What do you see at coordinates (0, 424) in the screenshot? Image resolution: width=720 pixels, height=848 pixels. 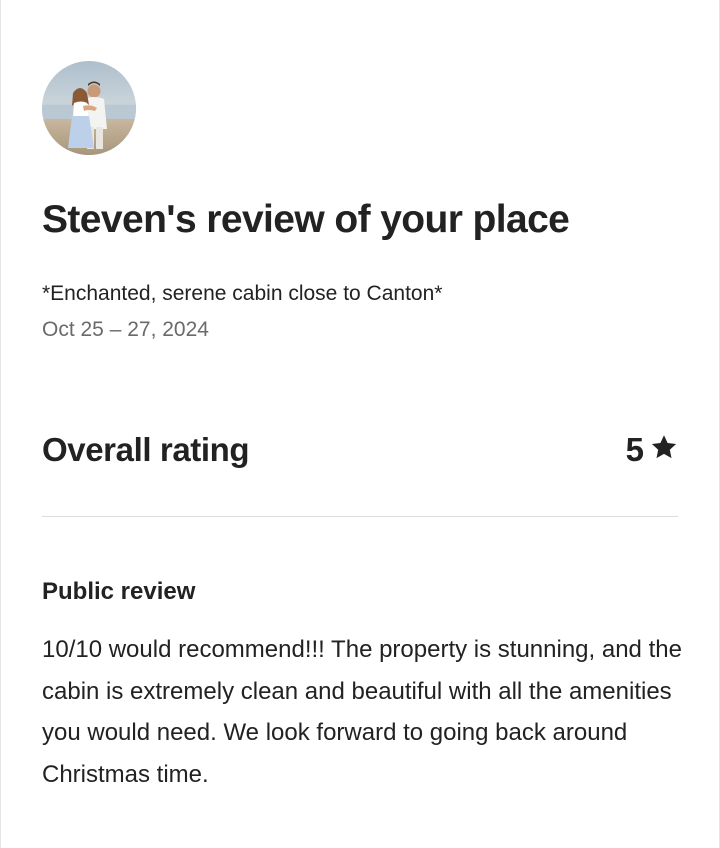 I see `frame-edge-left` at bounding box center [0, 424].